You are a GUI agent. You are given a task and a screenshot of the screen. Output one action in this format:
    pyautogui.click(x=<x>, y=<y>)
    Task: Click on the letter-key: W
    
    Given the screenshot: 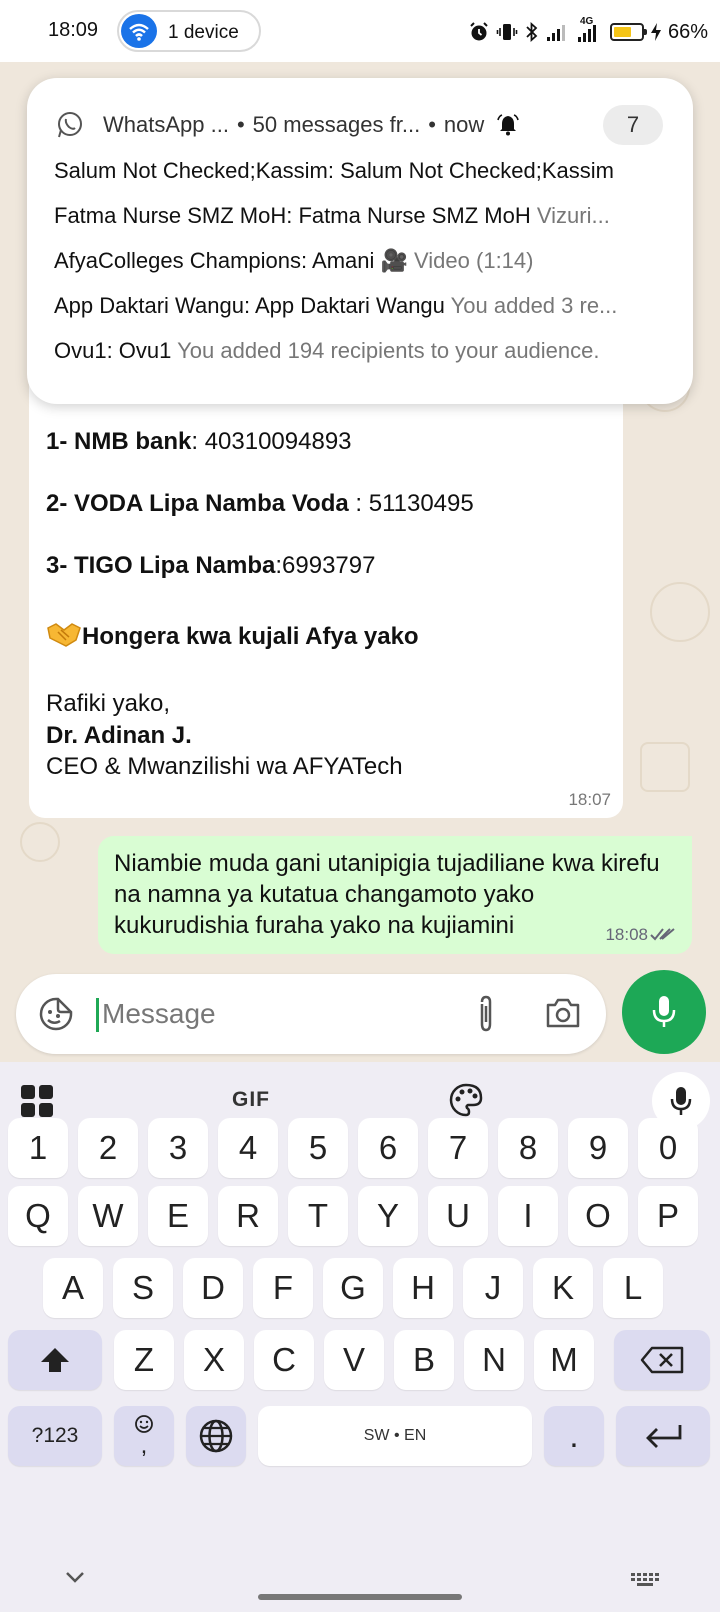 What is the action you would take?
    pyautogui.click(x=108, y=1216)
    